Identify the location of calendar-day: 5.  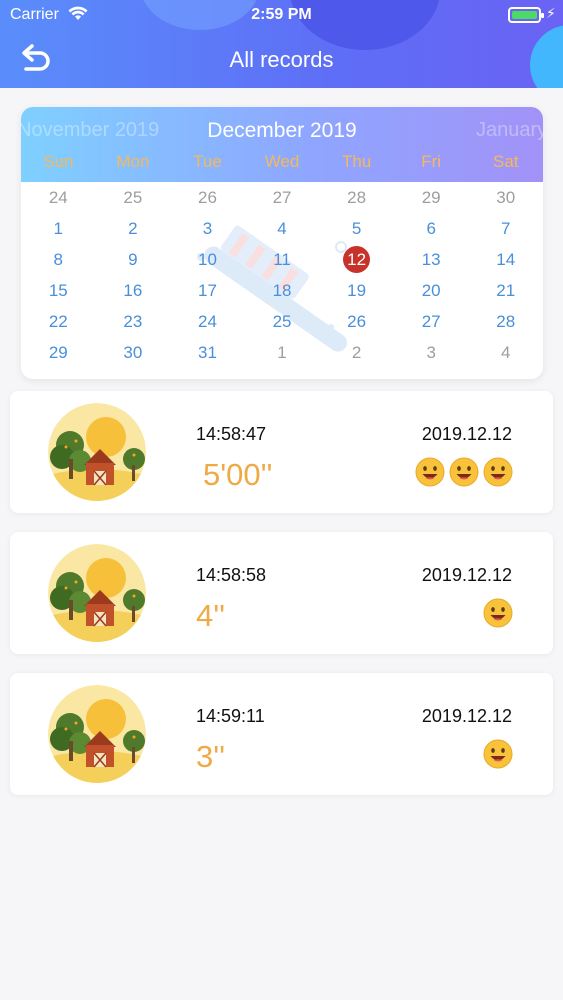
(356, 228).